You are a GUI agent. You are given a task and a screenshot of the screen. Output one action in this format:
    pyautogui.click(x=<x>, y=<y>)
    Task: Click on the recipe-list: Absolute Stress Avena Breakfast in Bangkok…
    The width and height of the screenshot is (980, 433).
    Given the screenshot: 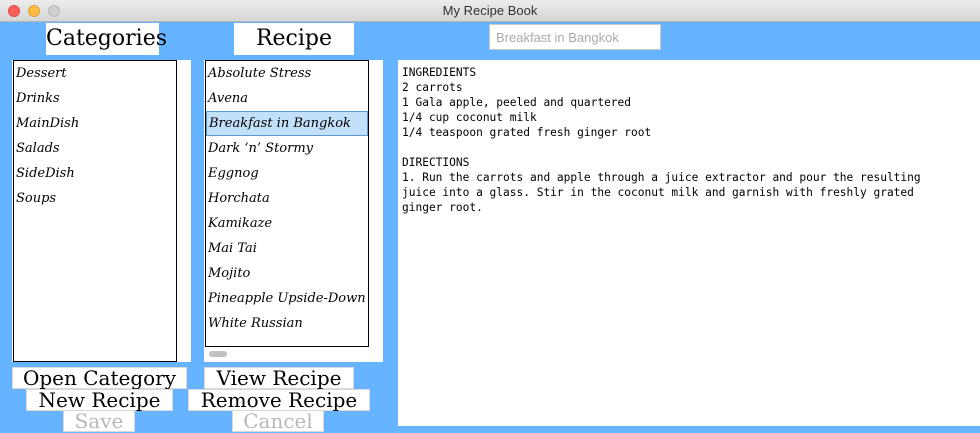 What is the action you would take?
    pyautogui.click(x=287, y=203)
    